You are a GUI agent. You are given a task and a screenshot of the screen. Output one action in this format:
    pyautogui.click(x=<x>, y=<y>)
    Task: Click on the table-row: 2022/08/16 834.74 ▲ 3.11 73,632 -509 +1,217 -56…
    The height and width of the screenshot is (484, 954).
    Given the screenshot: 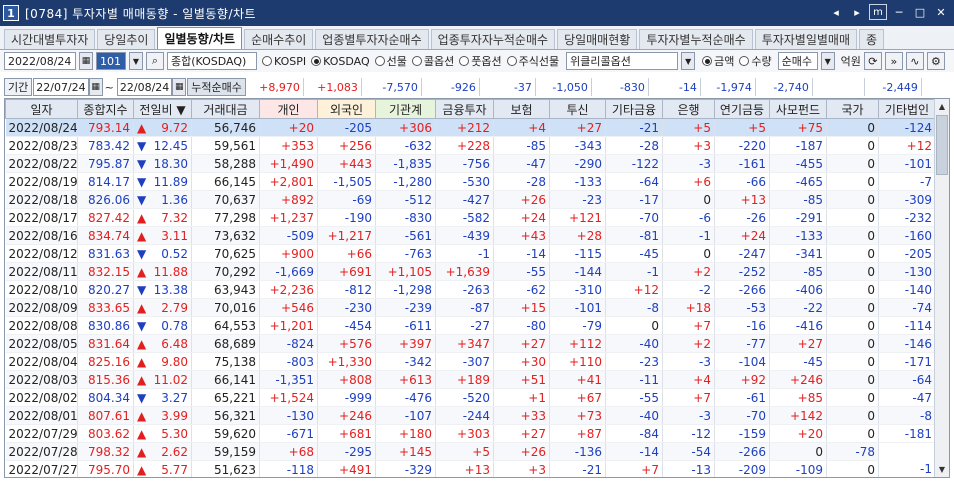 What is the action you would take?
    pyautogui.click(x=470, y=235)
    